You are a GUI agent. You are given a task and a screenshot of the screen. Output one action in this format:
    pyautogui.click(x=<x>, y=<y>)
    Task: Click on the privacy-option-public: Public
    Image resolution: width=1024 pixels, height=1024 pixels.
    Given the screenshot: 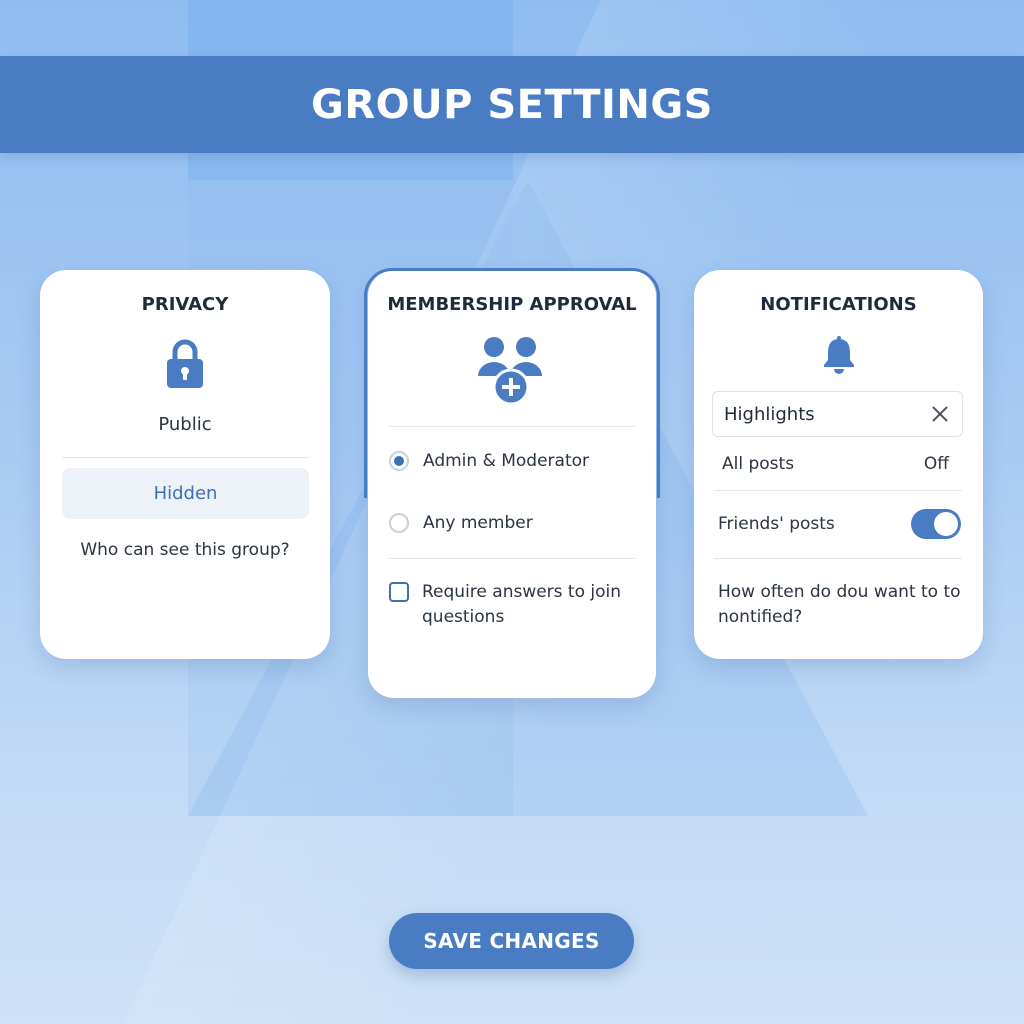 What is the action you would take?
    pyautogui.click(x=185, y=424)
    